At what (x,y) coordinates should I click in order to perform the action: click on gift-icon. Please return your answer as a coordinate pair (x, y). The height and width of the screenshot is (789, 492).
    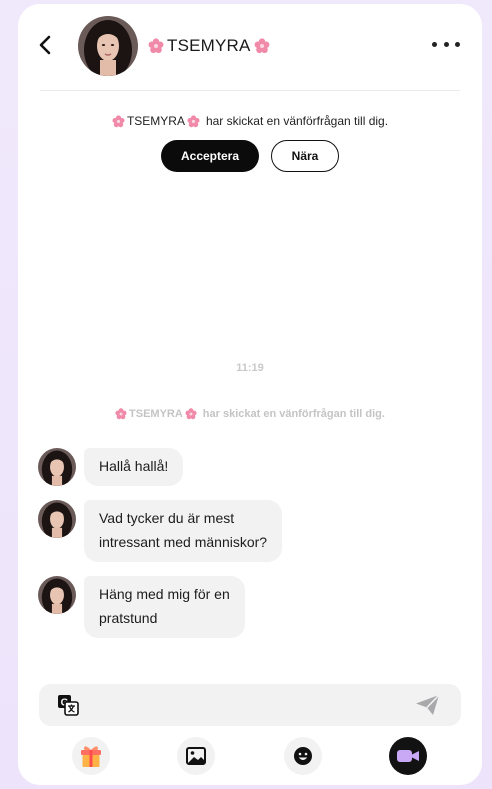
    Looking at the image, I should click on (91, 756).